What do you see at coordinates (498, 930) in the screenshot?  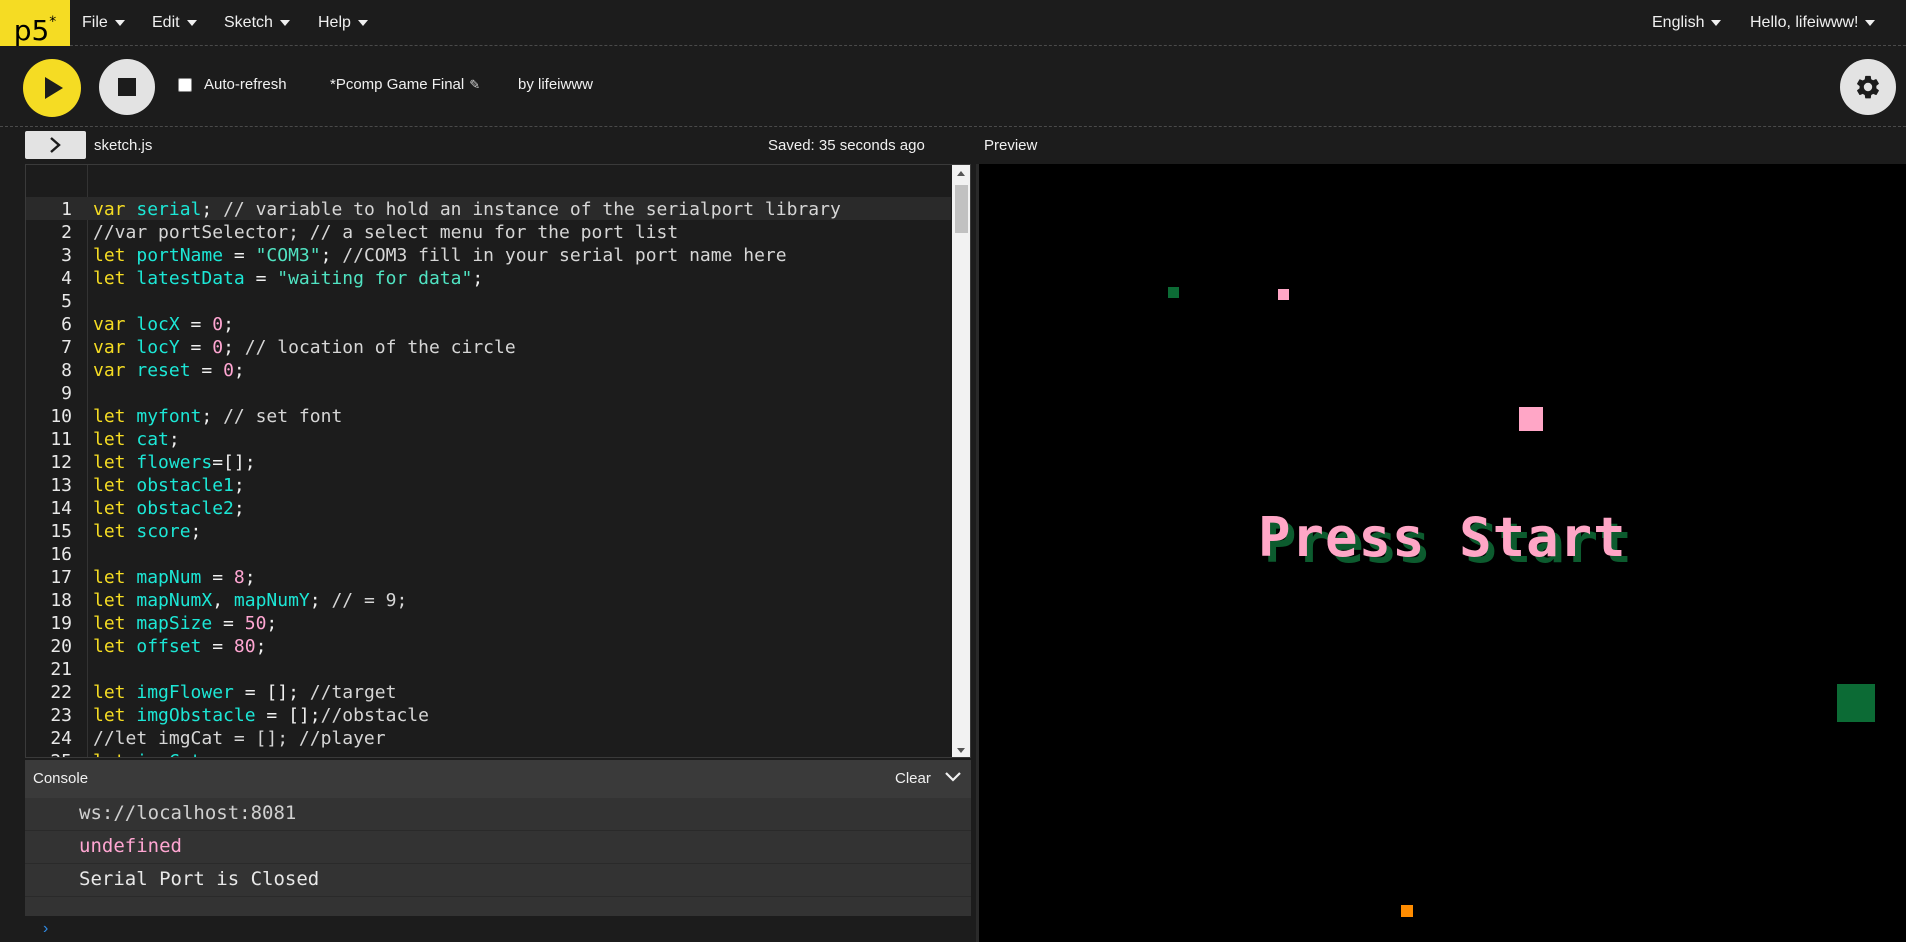 I see `console-input: ›` at bounding box center [498, 930].